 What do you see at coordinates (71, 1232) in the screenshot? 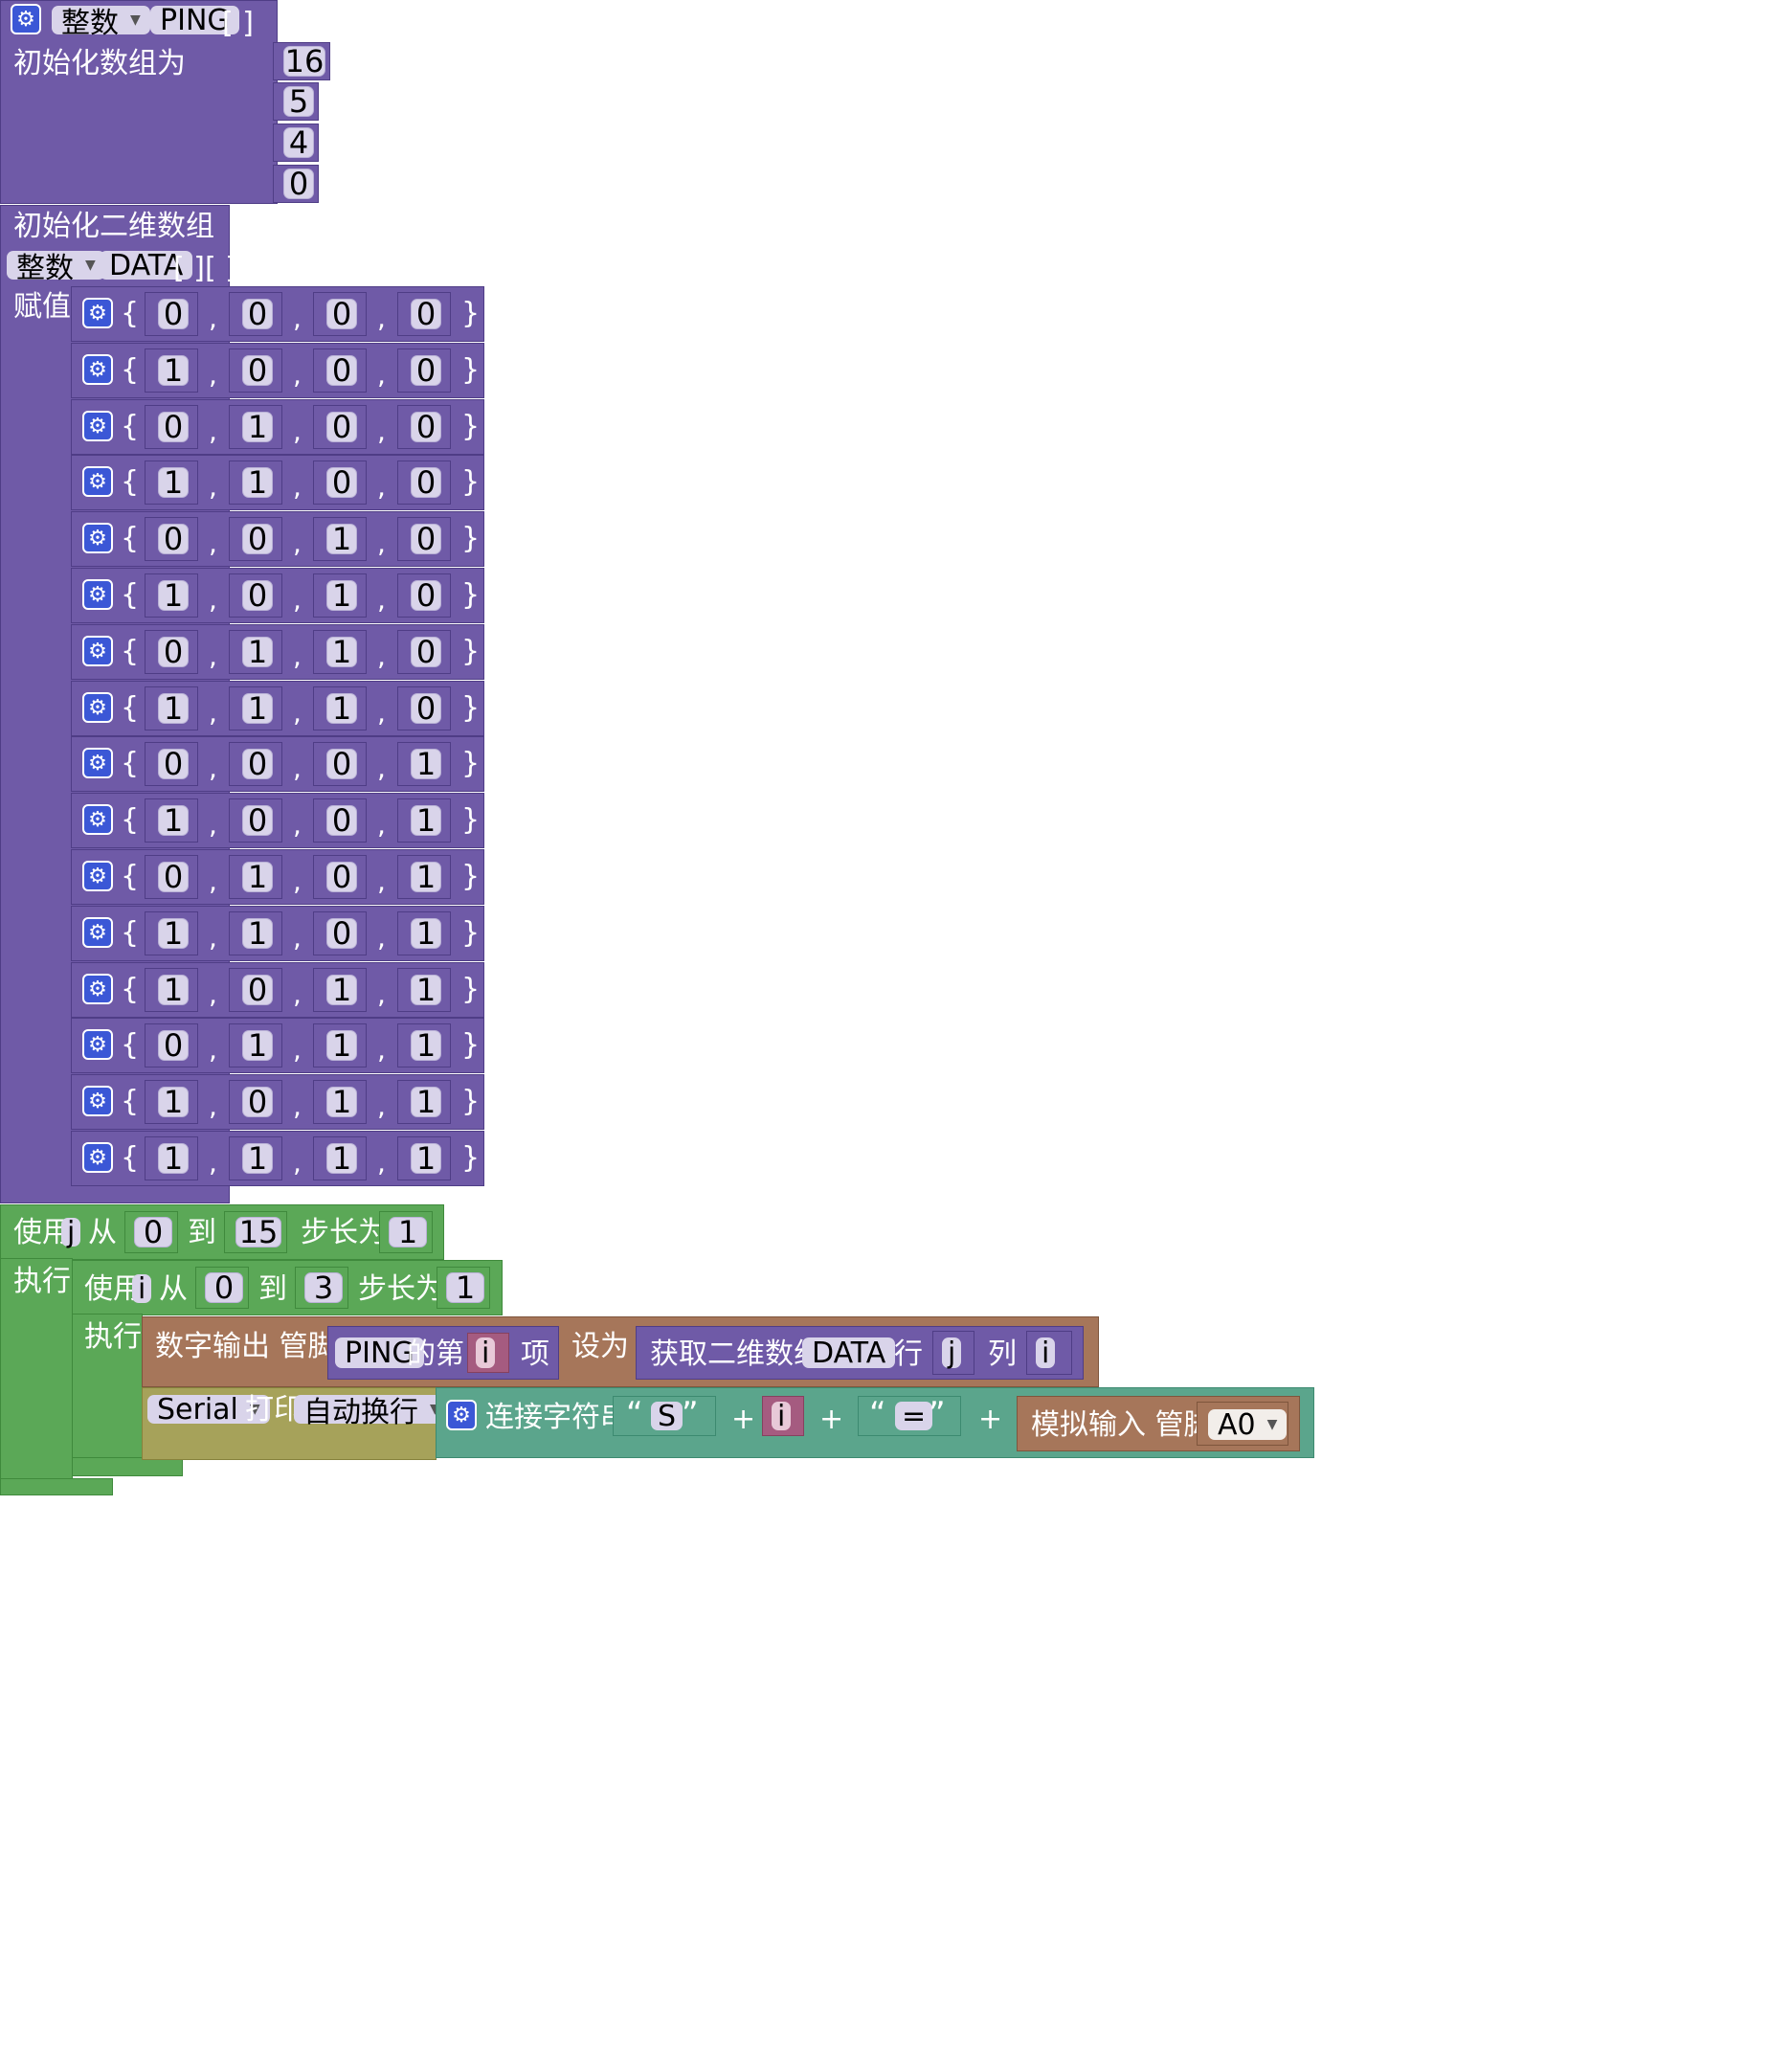
I see `outer-loop-var: j` at bounding box center [71, 1232].